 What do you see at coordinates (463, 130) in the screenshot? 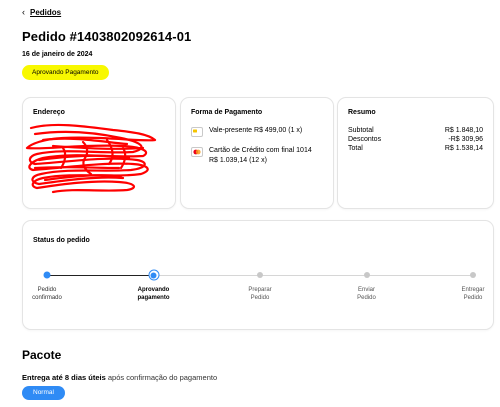
I see `summary-value: R$ 1.848,10` at bounding box center [463, 130].